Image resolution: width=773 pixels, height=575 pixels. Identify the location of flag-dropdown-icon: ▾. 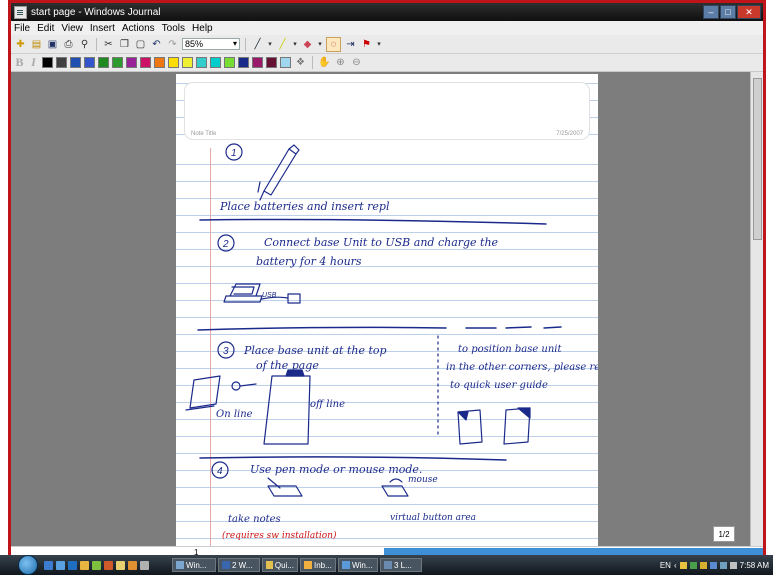
(379, 44).